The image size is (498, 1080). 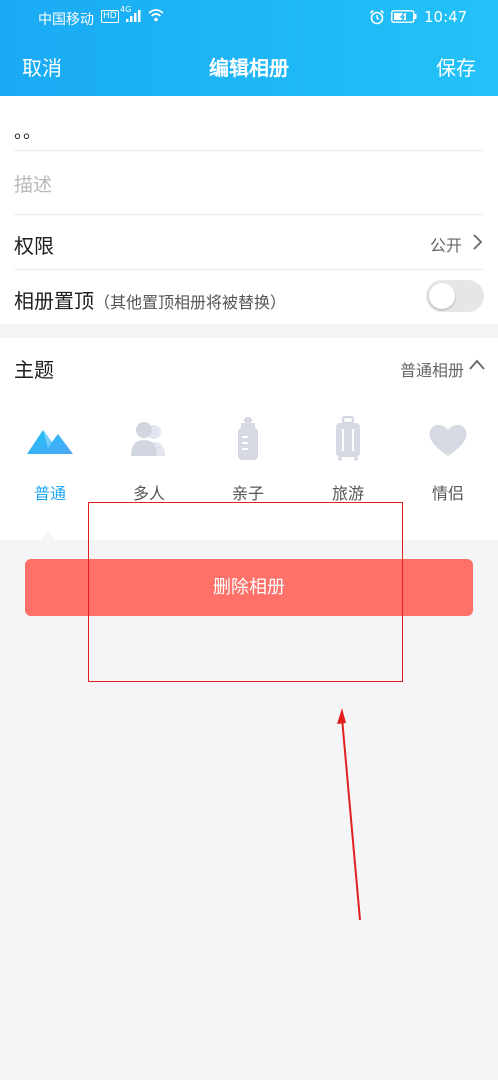 What do you see at coordinates (248, 438) in the screenshot?
I see `baby-bottle-icon` at bounding box center [248, 438].